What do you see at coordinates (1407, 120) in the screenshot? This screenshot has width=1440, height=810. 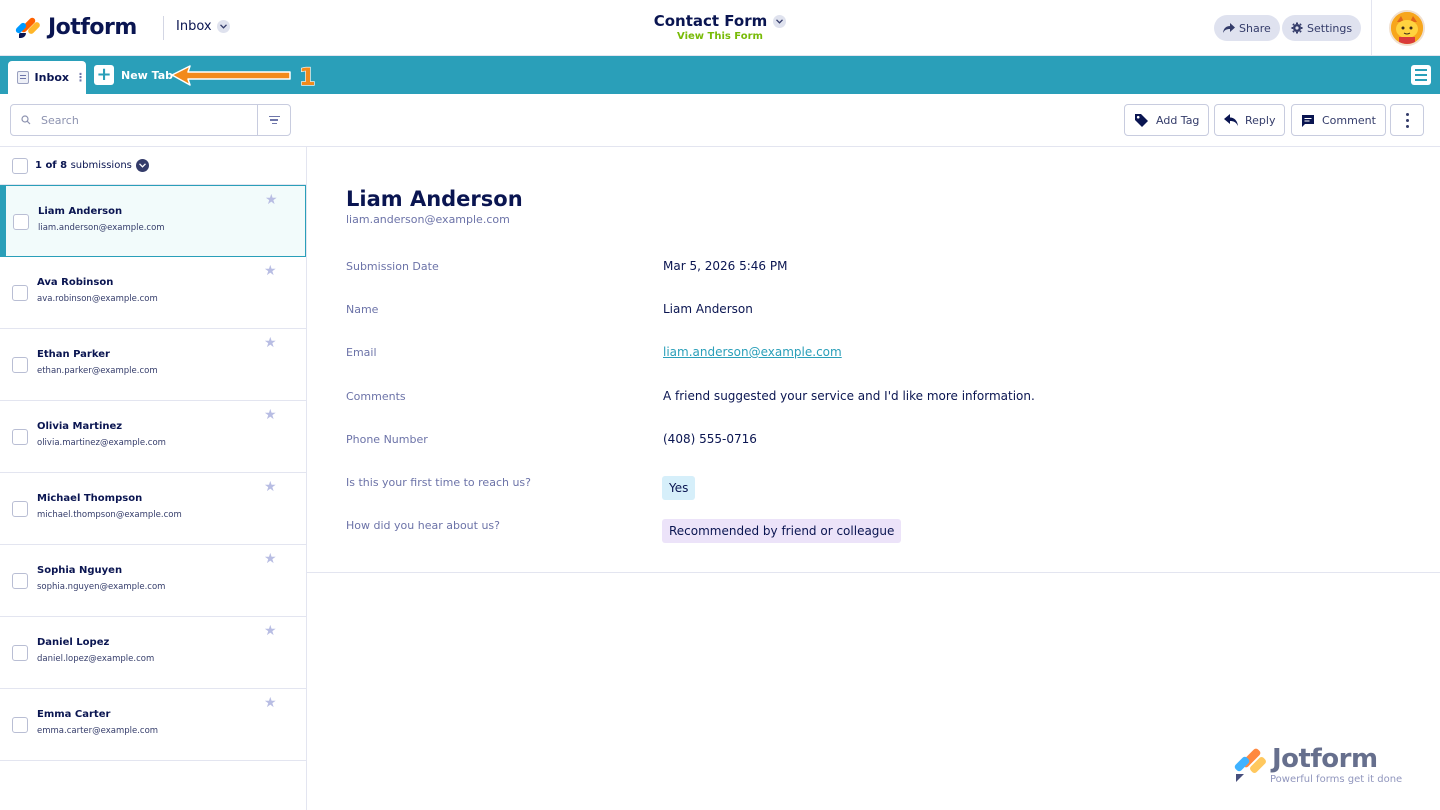 I see `more-options-button` at bounding box center [1407, 120].